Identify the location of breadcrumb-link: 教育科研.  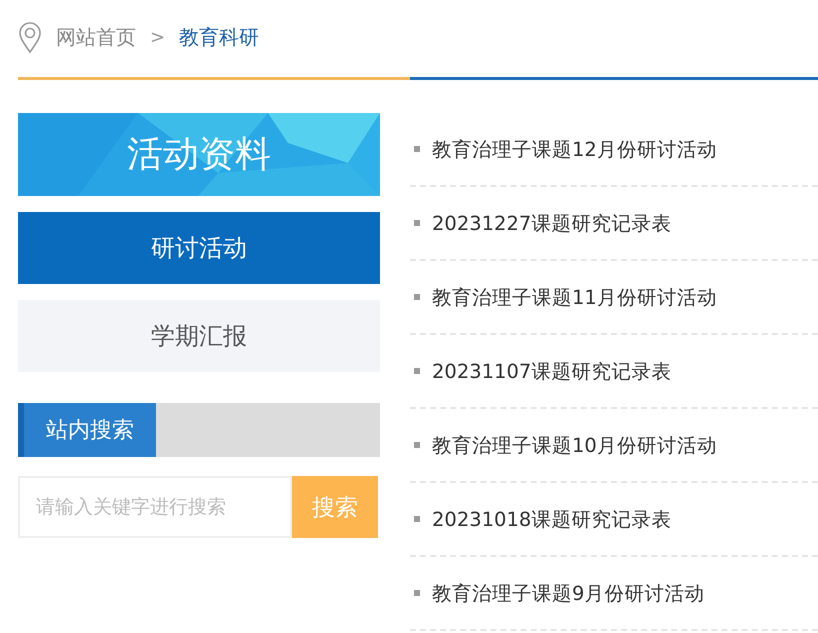
(219, 37).